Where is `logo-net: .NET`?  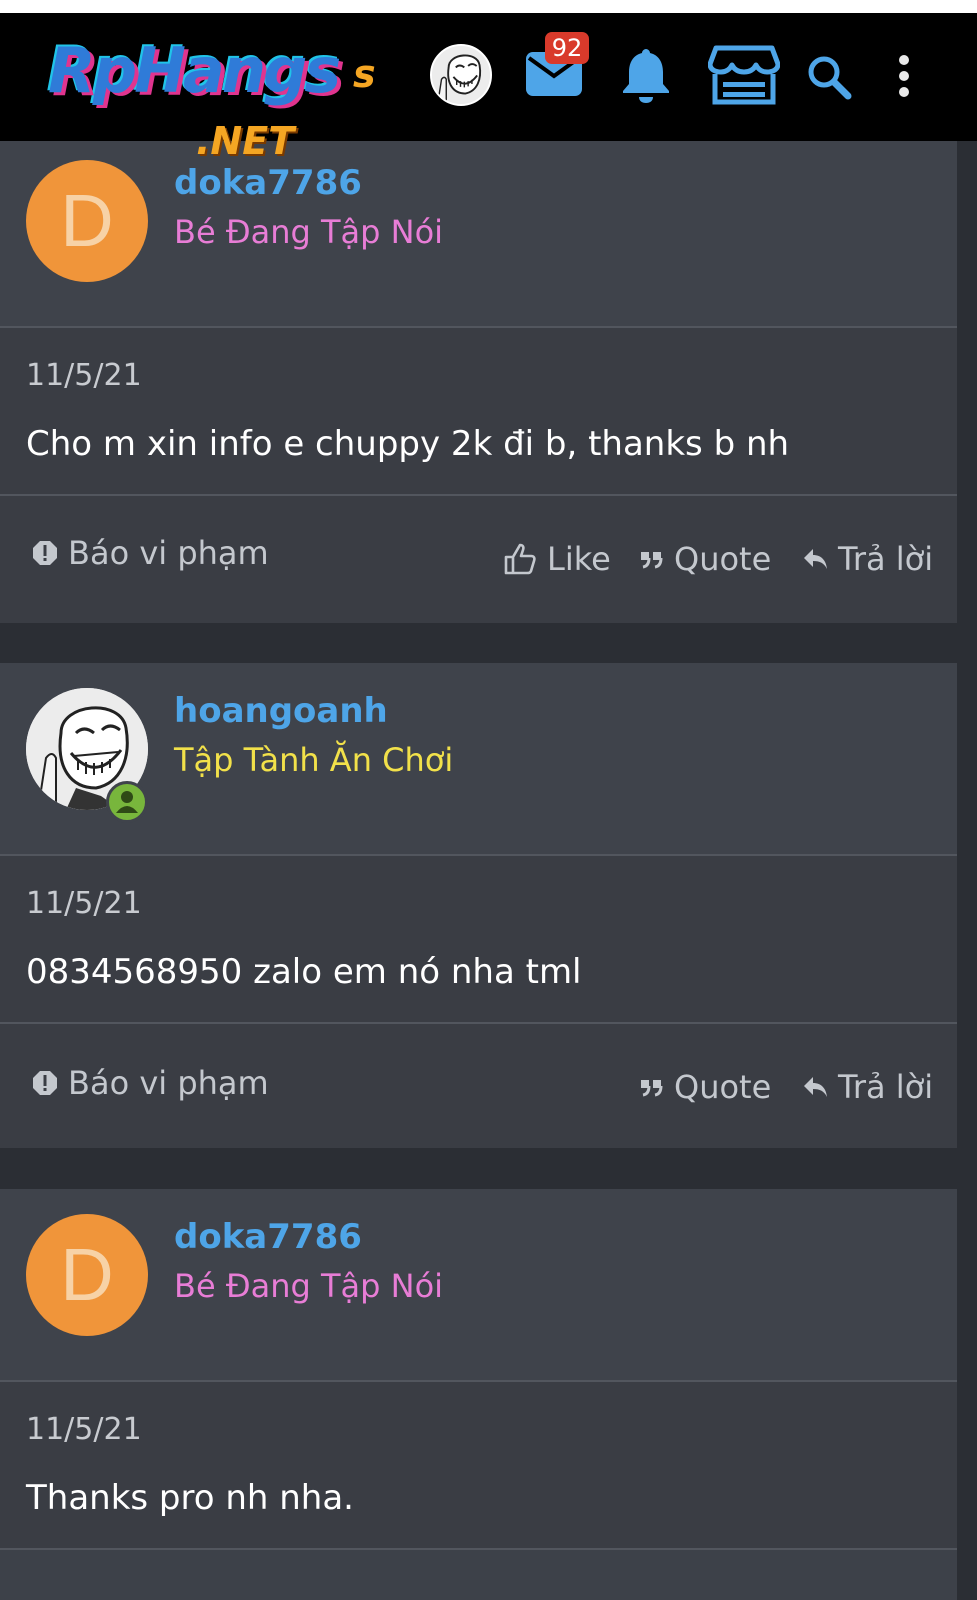 logo-net: .NET is located at coordinates (245, 141).